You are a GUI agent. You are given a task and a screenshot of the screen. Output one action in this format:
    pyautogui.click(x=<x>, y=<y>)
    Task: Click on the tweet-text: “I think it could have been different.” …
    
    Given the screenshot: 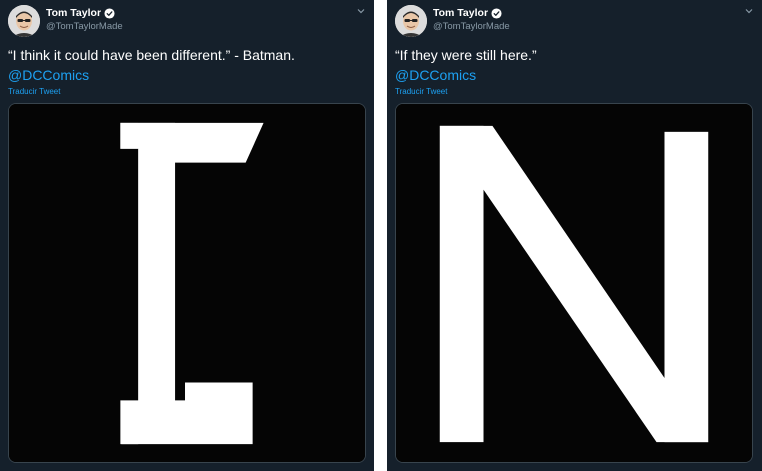 What is the action you would take?
    pyautogui.click(x=151, y=55)
    